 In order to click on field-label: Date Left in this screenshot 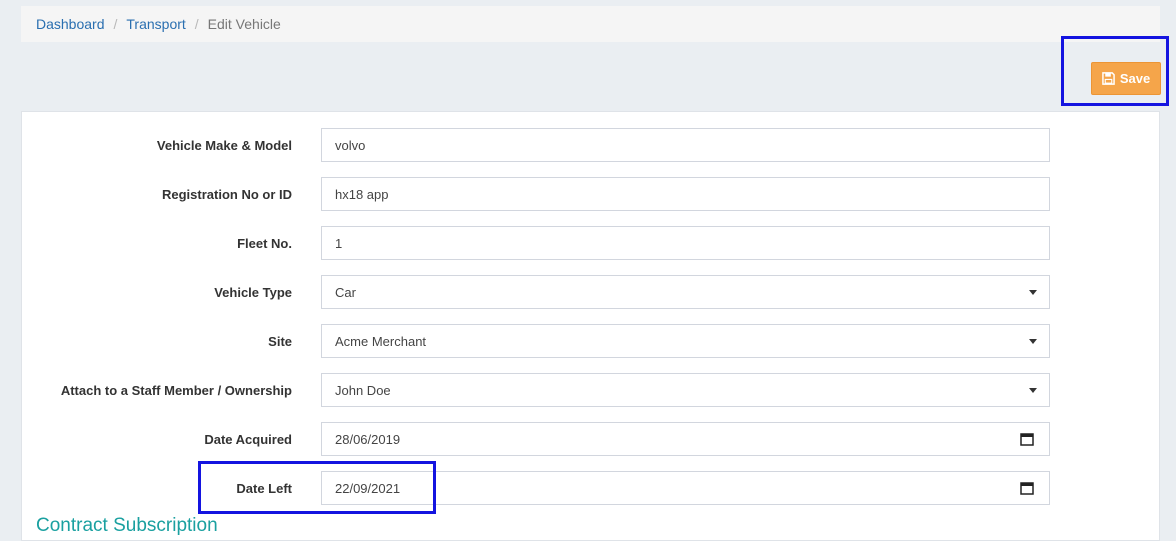, I will do `click(264, 488)`.